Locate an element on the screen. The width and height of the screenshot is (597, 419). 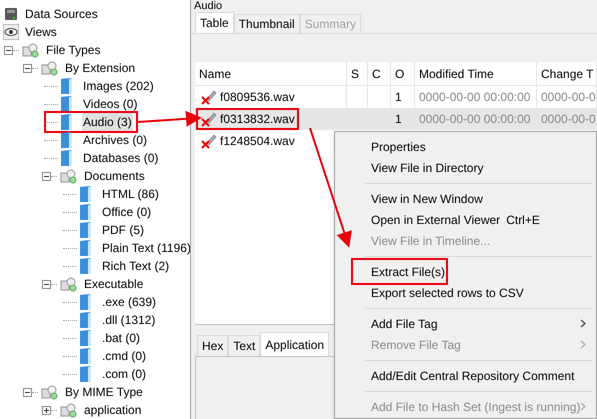
tree-item: PDF (5) is located at coordinates (123, 230).